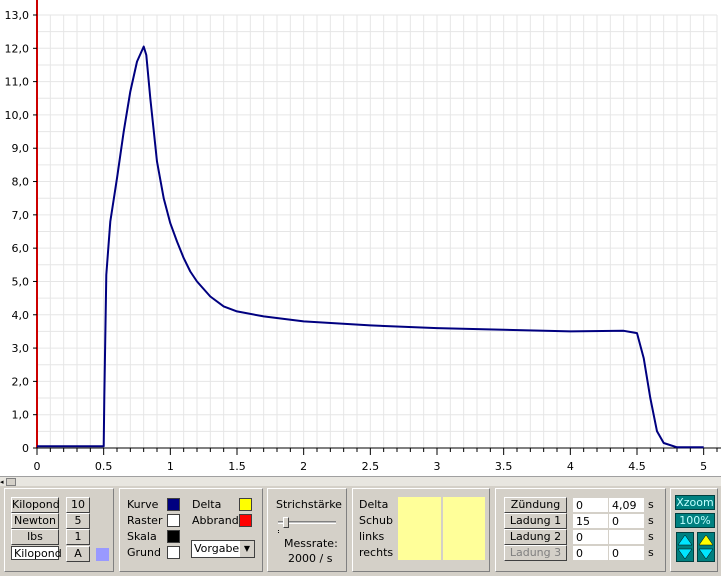 The width and height of the screenshot is (721, 576). What do you see at coordinates (170, 466) in the screenshot?
I see `x-tick-label: 1` at bounding box center [170, 466].